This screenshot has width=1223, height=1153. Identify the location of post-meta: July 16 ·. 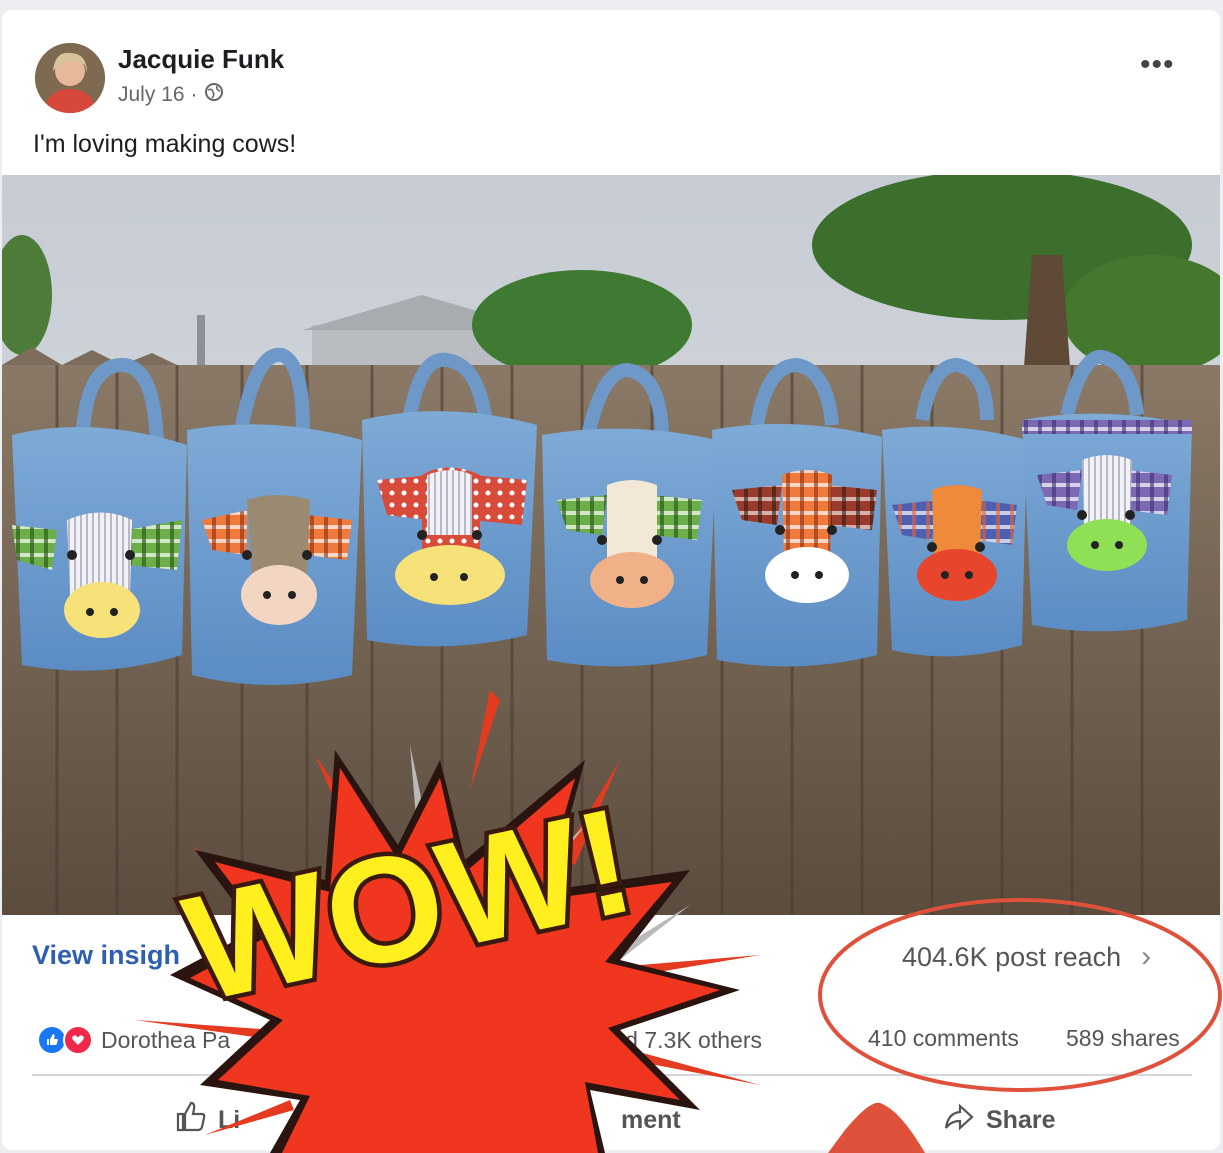
(171, 95).